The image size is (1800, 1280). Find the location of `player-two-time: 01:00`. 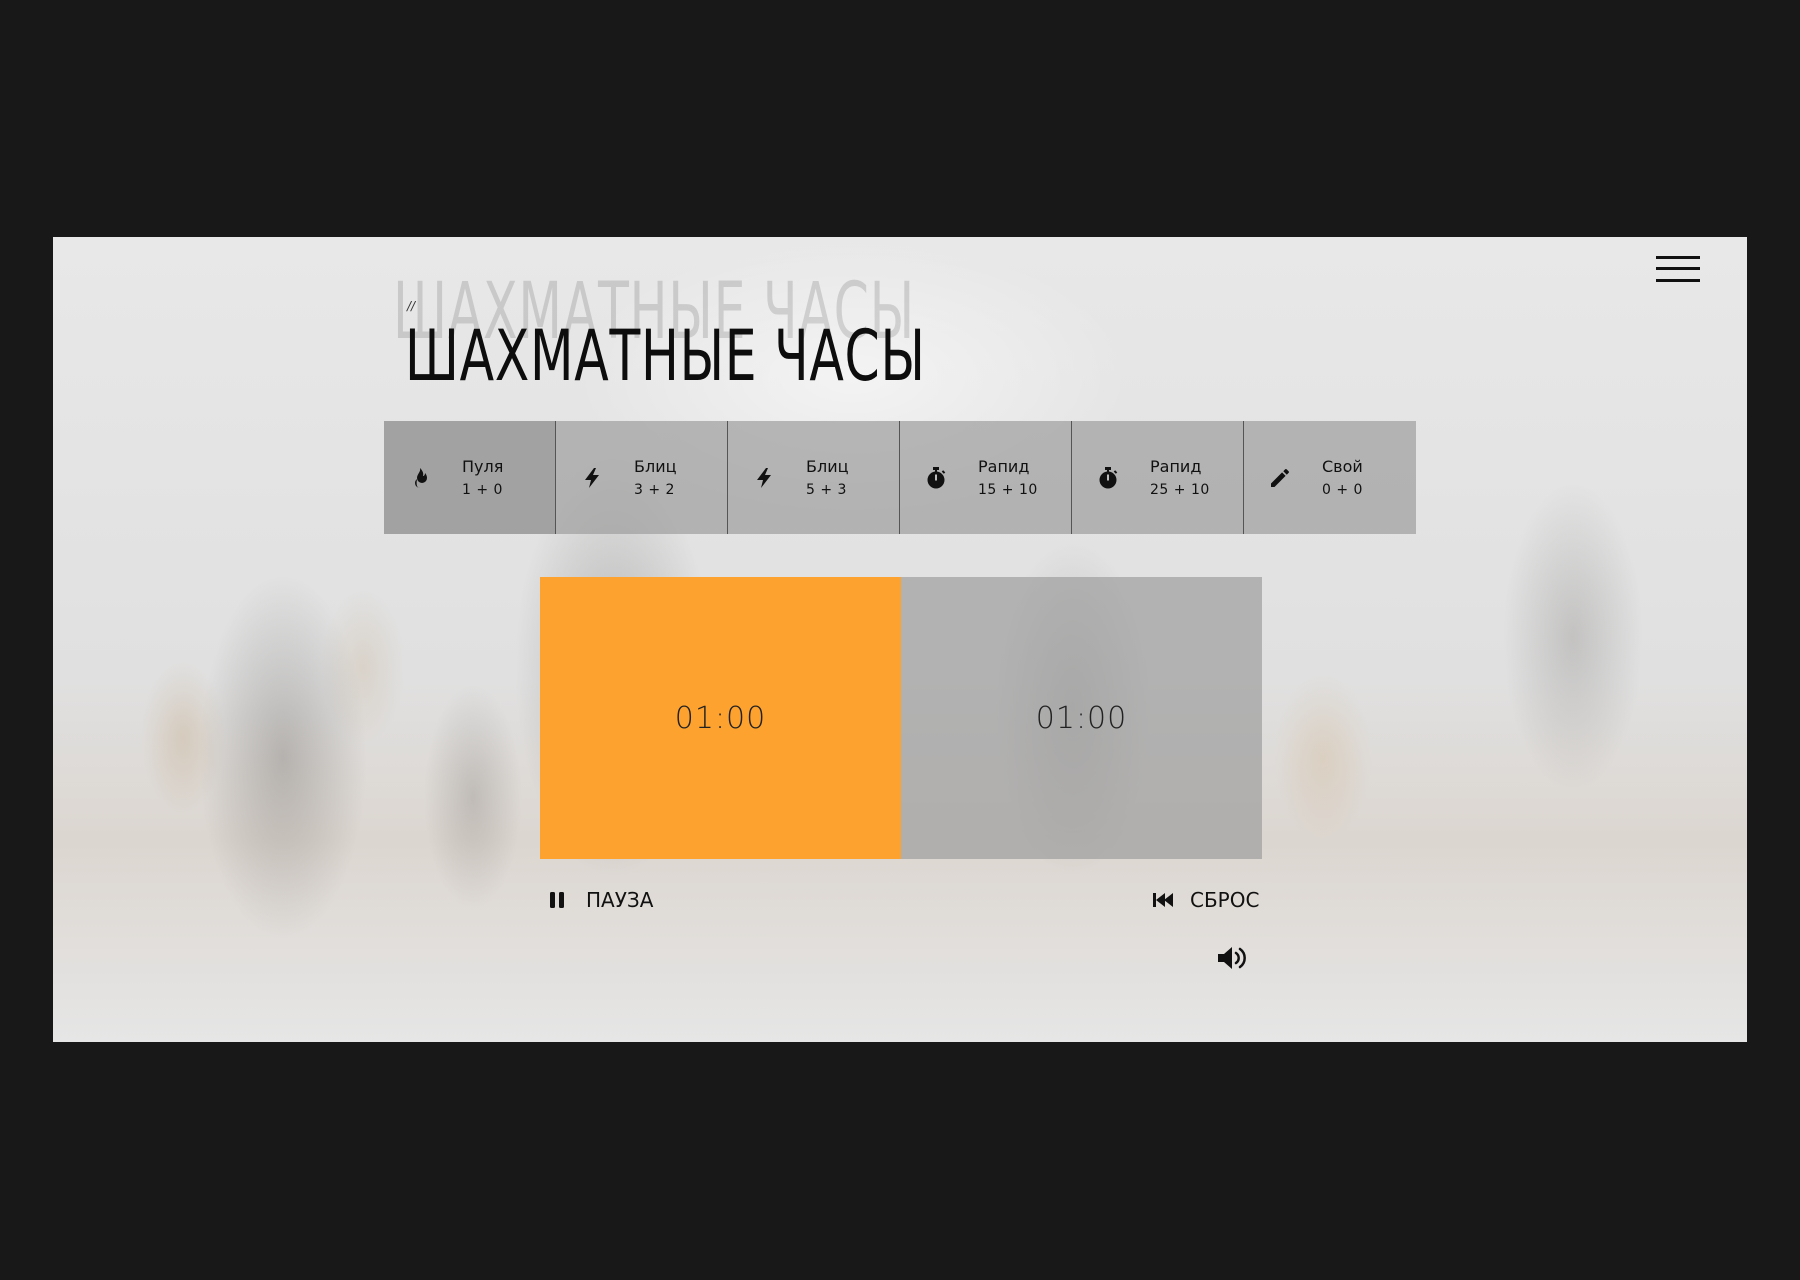

player-two-time: 01:00 is located at coordinates (1081, 718).